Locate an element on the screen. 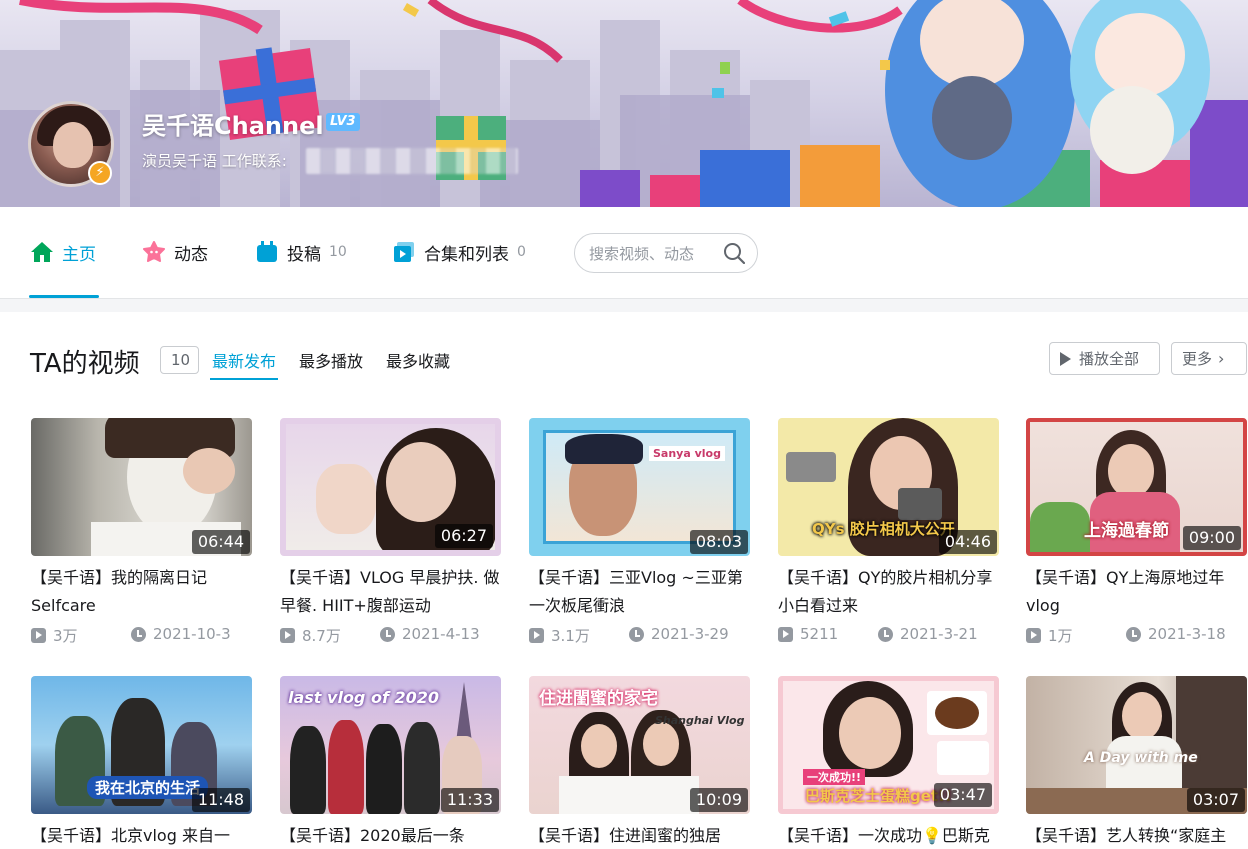 Image resolution: width=1248 pixels, height=849 pixels. video-duration: 08:03 is located at coordinates (718, 542).